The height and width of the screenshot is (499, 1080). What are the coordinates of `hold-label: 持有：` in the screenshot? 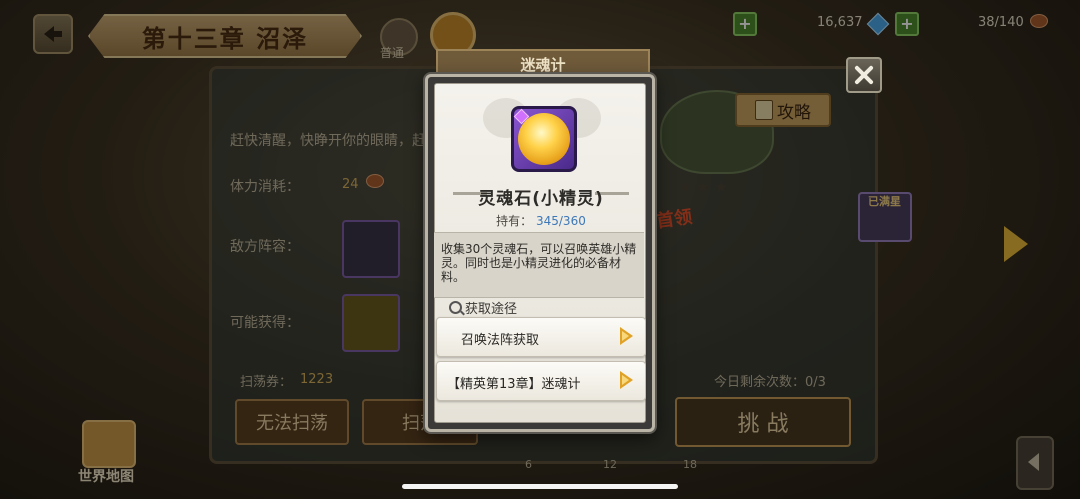 It's located at (514, 221).